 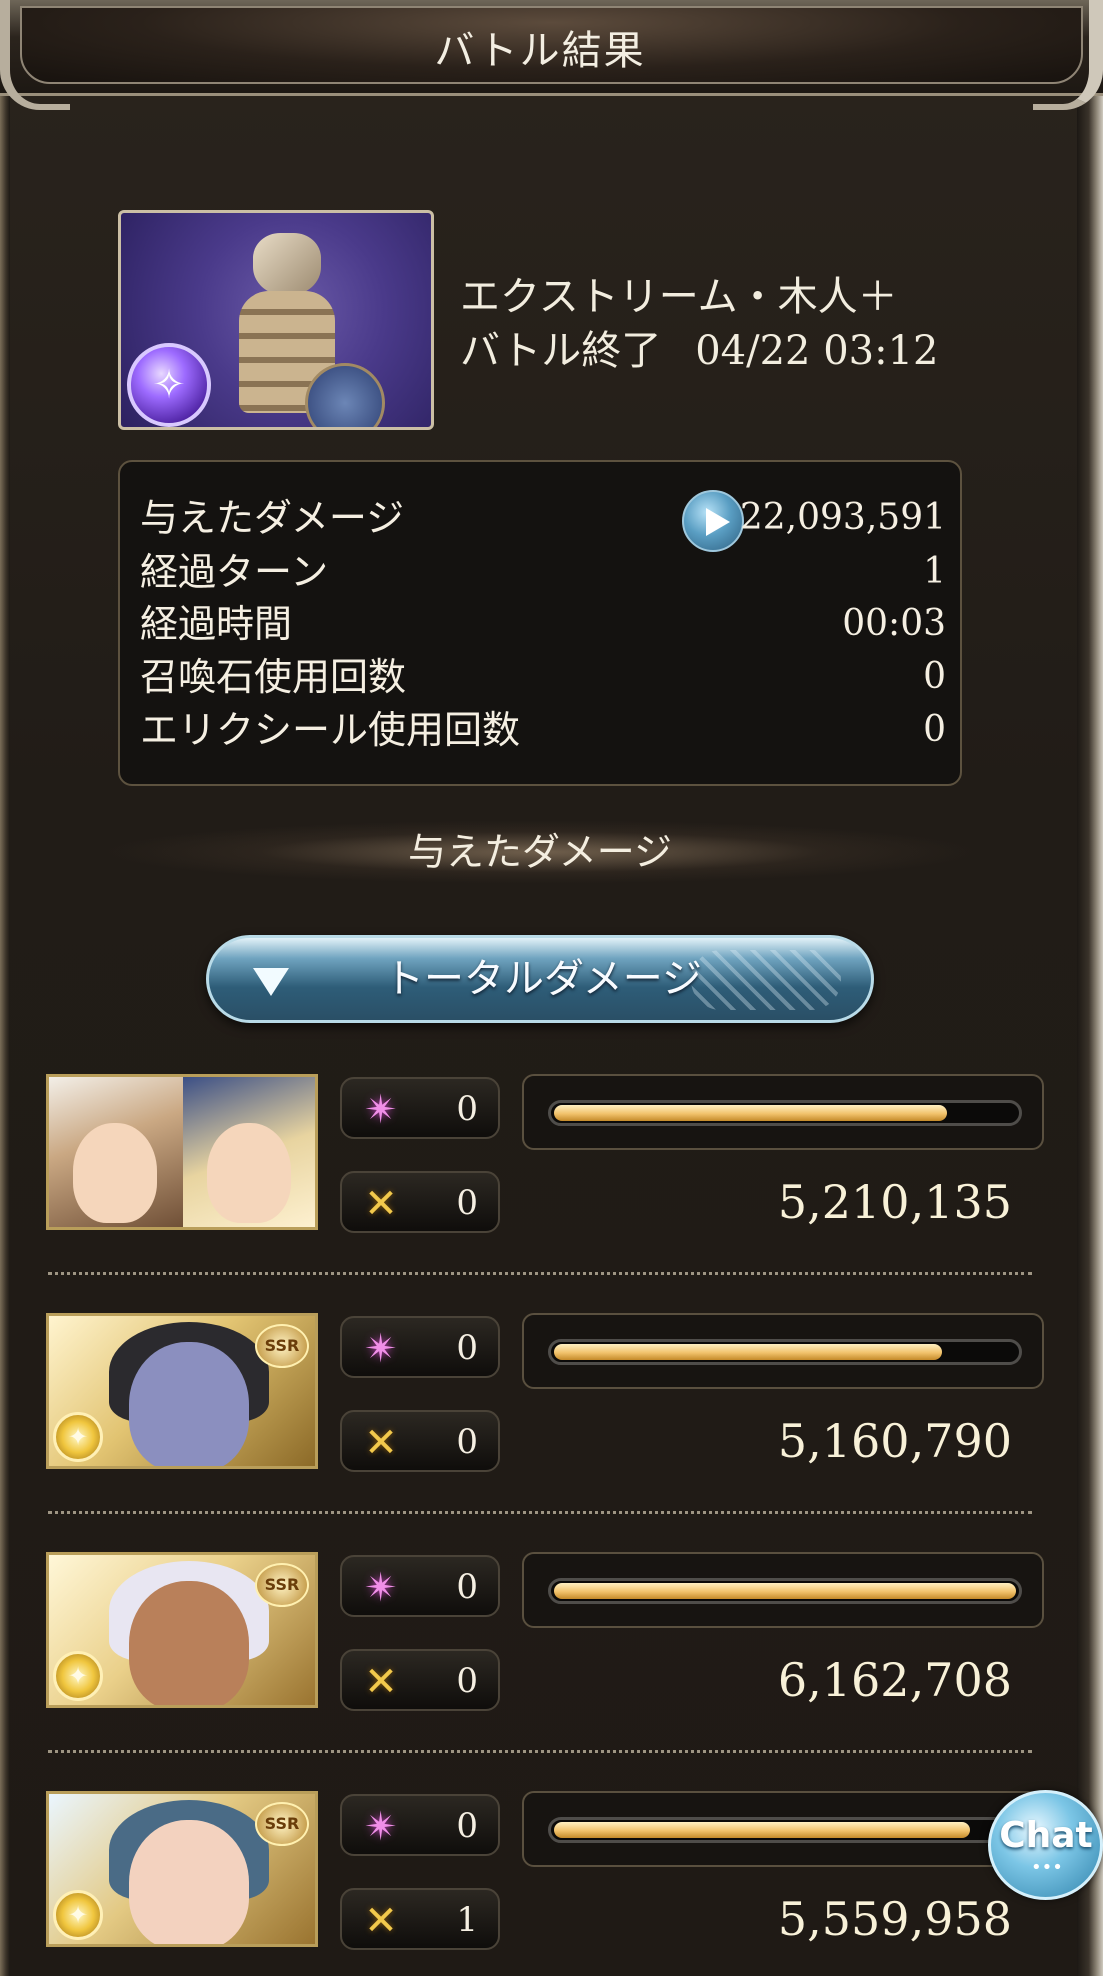 What do you see at coordinates (894, 1202) in the screenshot?
I see `damage-value: 5,210,135` at bounding box center [894, 1202].